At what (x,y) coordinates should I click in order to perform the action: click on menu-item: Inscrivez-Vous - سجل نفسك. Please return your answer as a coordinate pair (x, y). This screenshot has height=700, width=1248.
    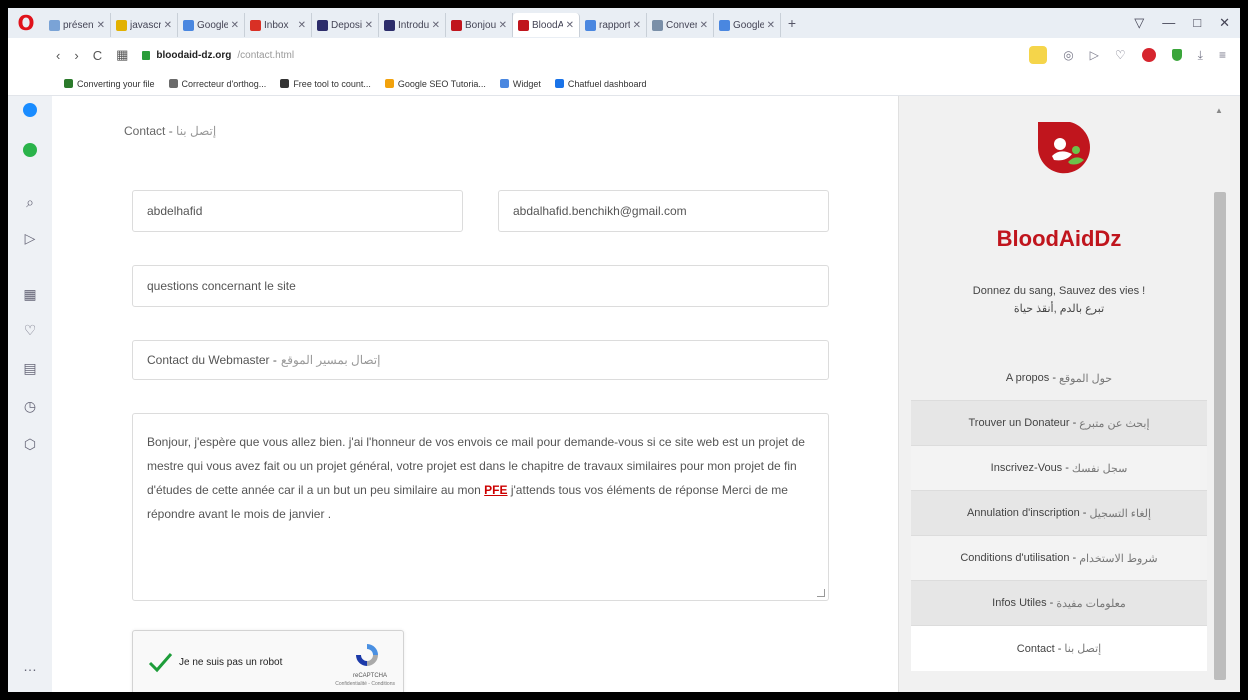
    Looking at the image, I should click on (1059, 468).